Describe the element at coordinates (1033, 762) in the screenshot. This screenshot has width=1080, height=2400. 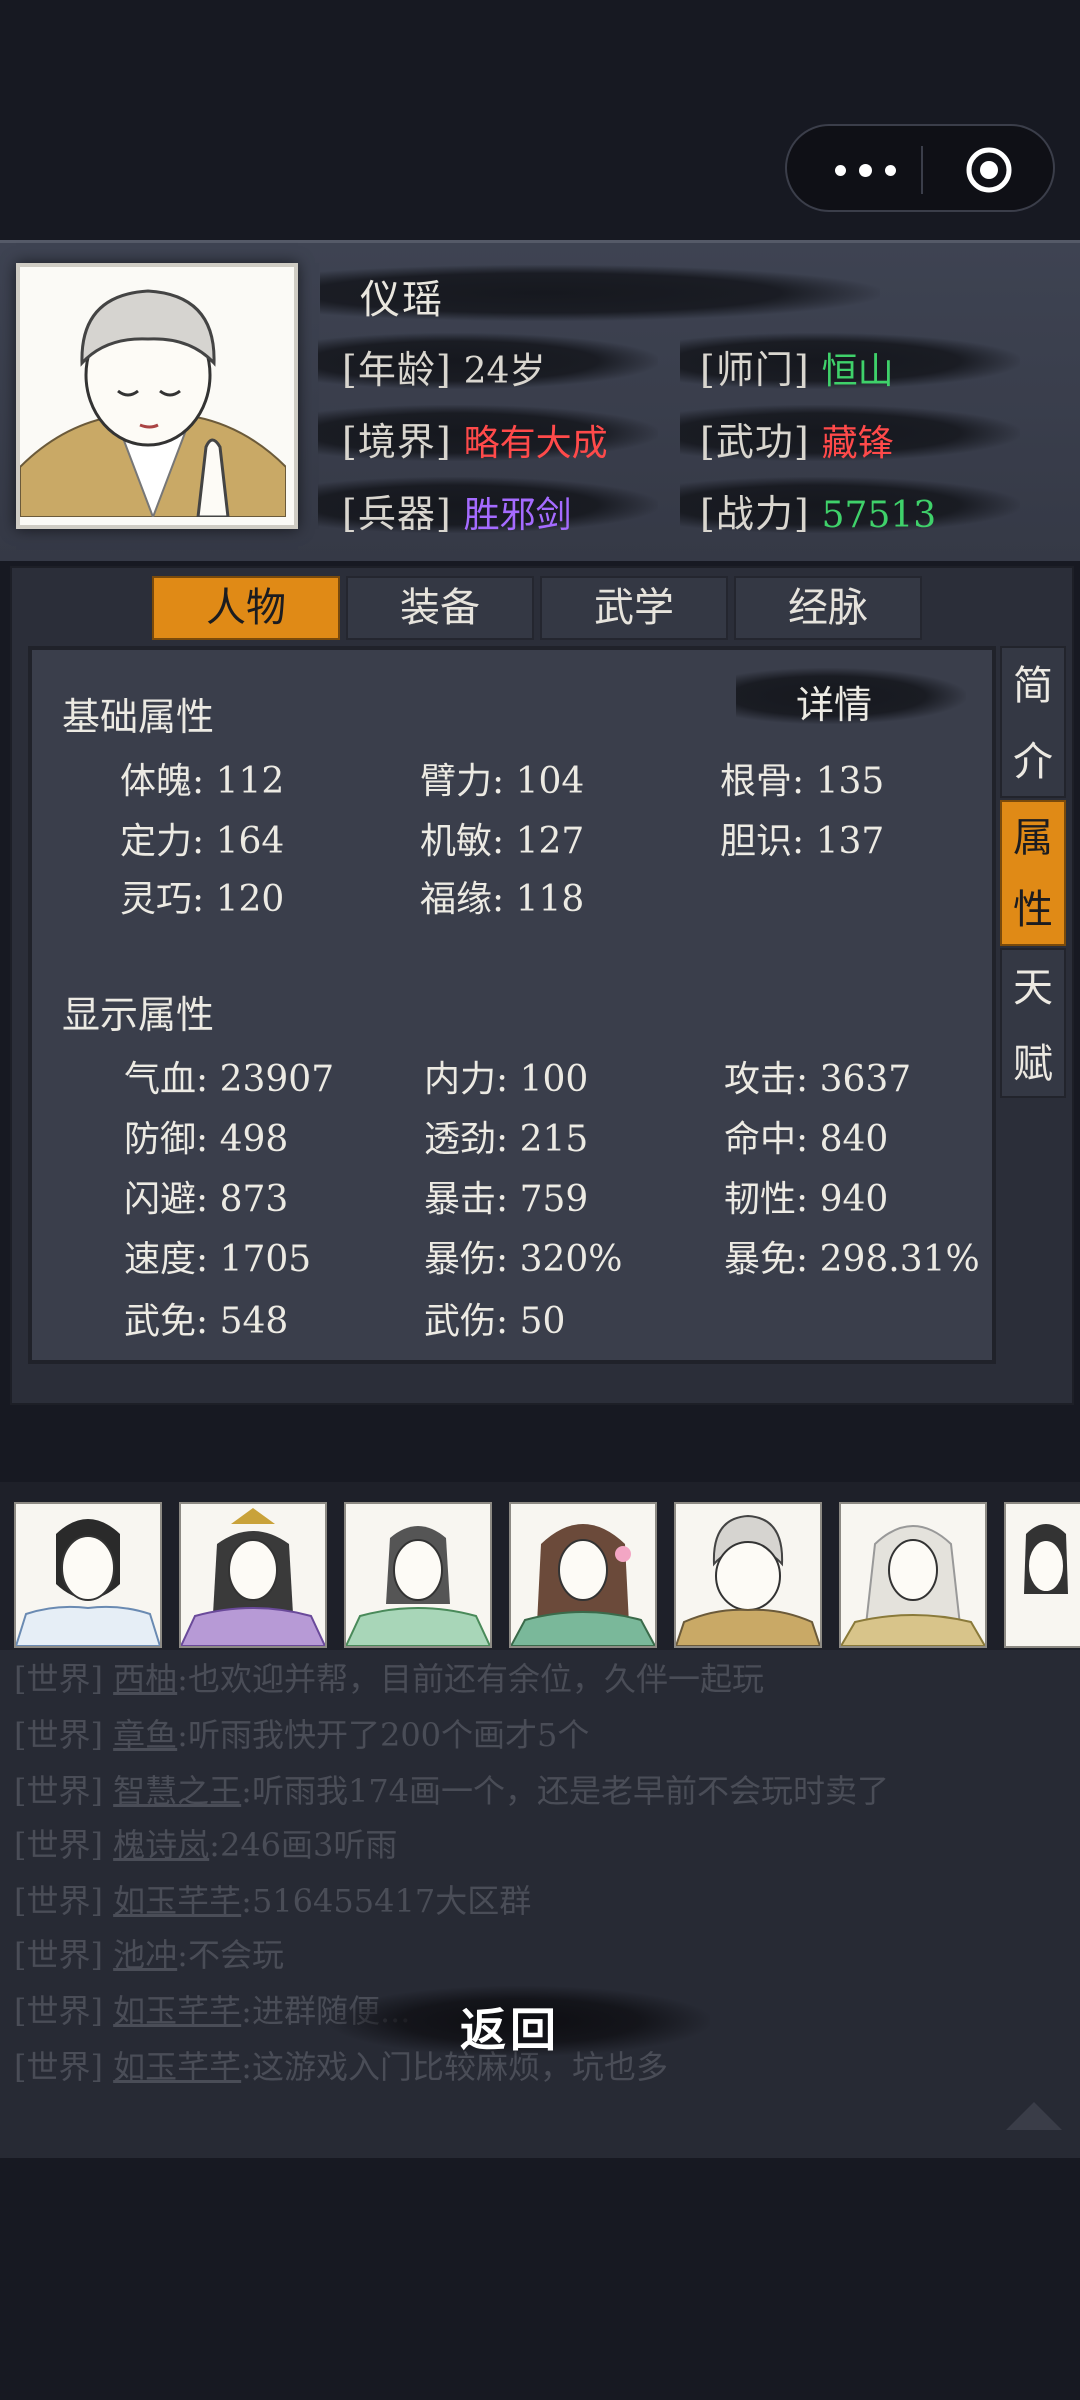
I see `side-tab-intro-char2: 介` at that location.